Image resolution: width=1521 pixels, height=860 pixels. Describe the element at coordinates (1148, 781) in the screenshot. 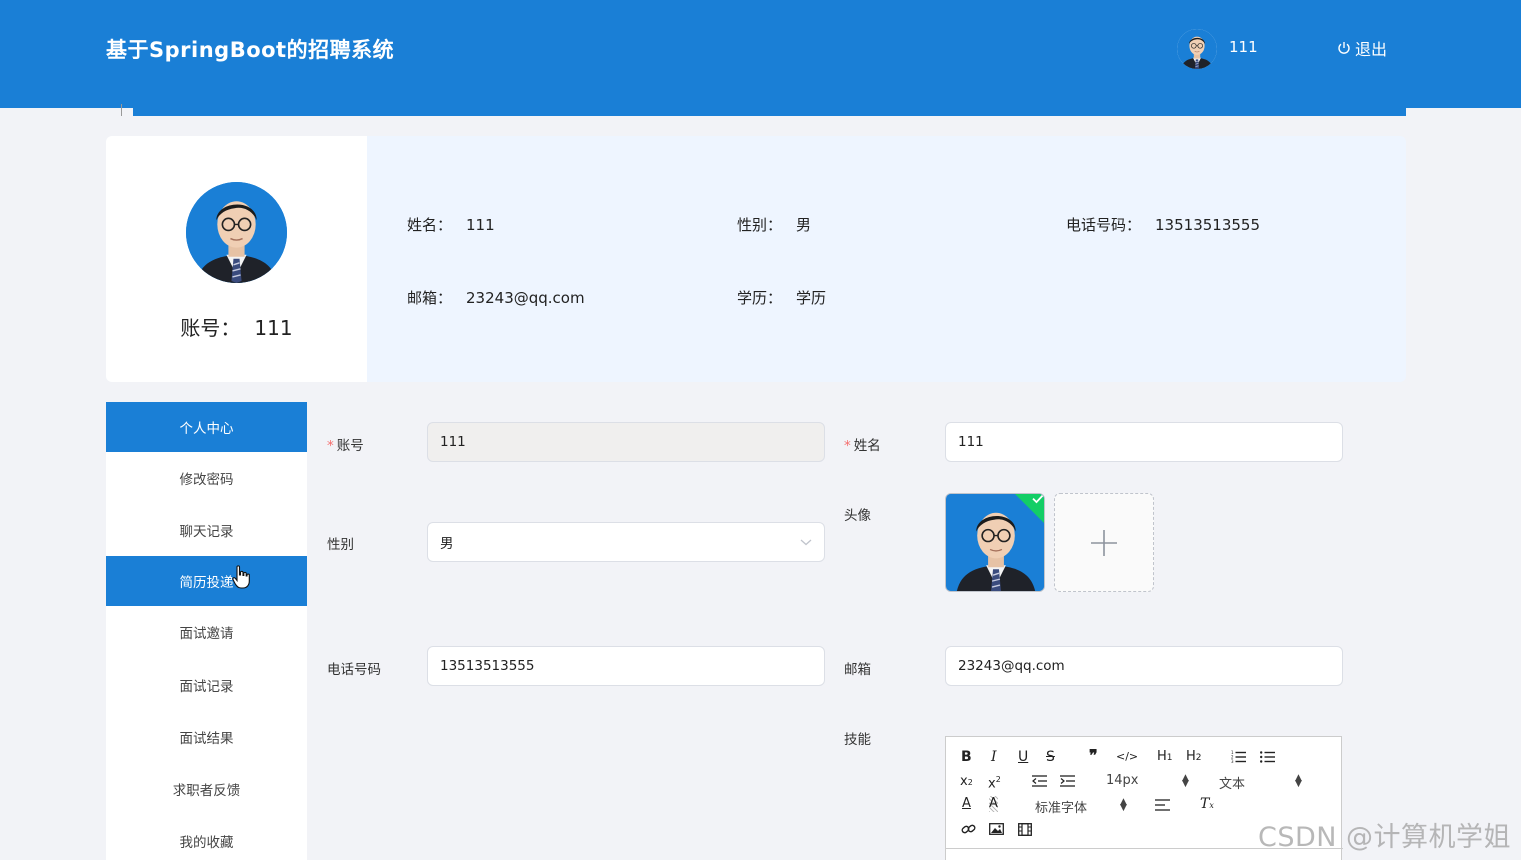

I see `font-size-select: 14px ▲ ▼` at that location.